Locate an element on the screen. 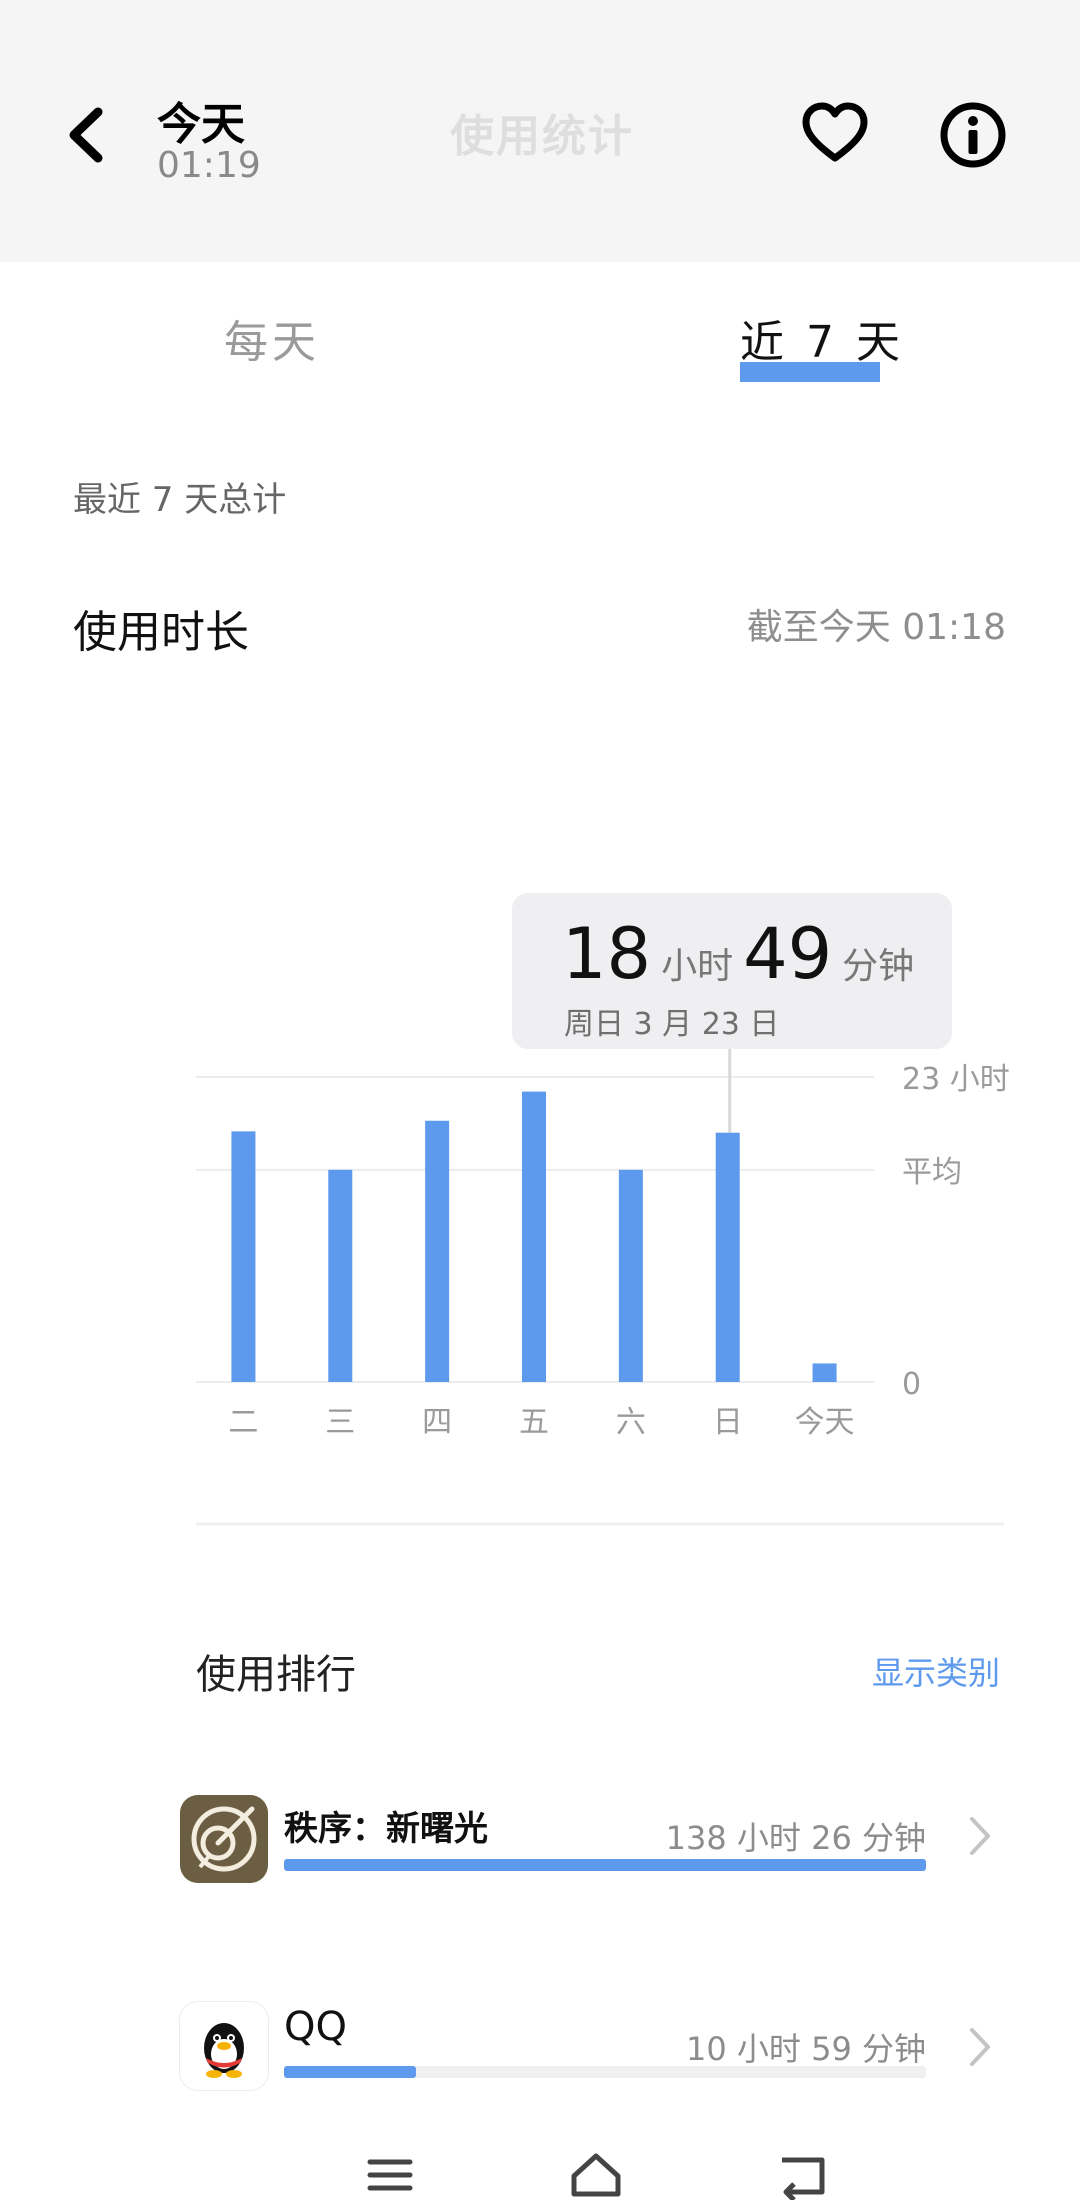  tooltip-hours: 18 is located at coordinates (607, 954).